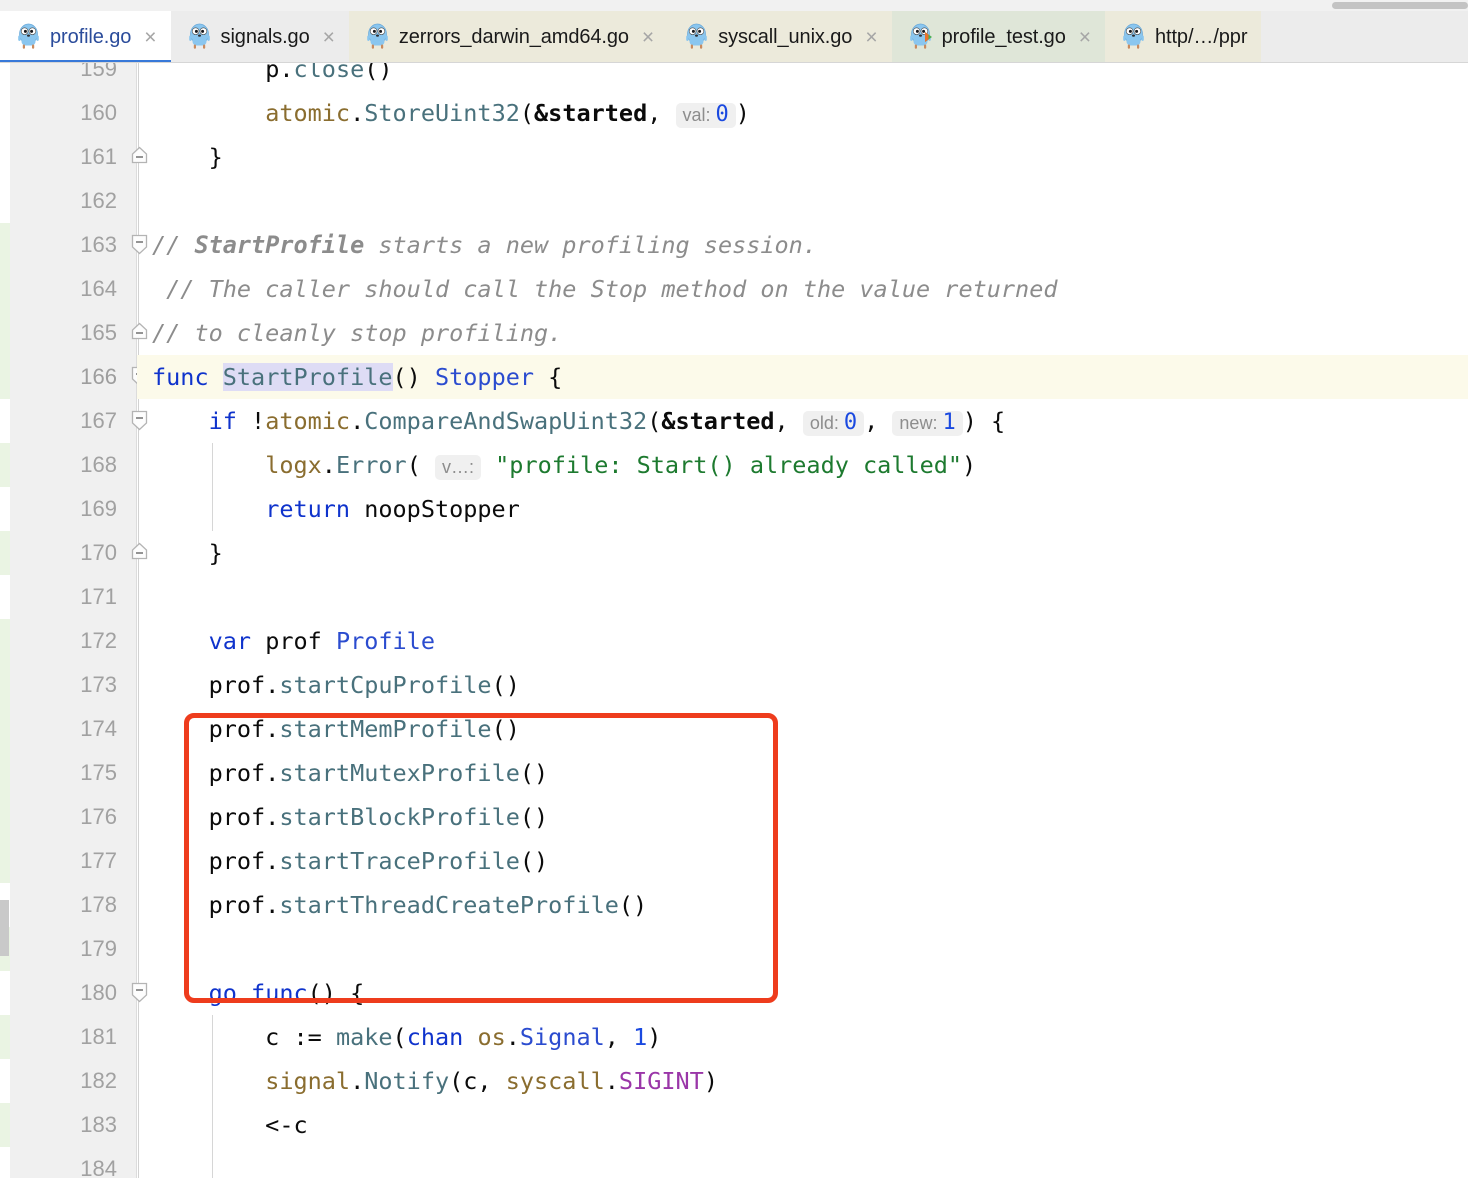 This screenshot has width=1468, height=1178. I want to click on line-number: 162, so click(98, 200).